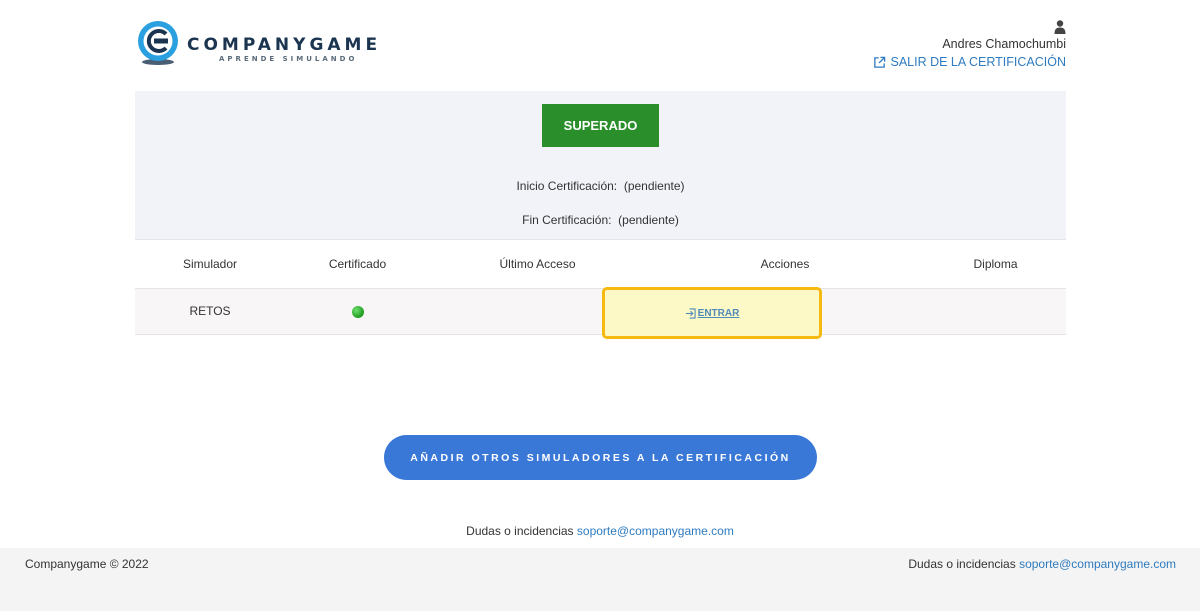  What do you see at coordinates (978, 62) in the screenshot?
I see `logout-label: SALIR DE LA CERTIFICACIÓN` at bounding box center [978, 62].